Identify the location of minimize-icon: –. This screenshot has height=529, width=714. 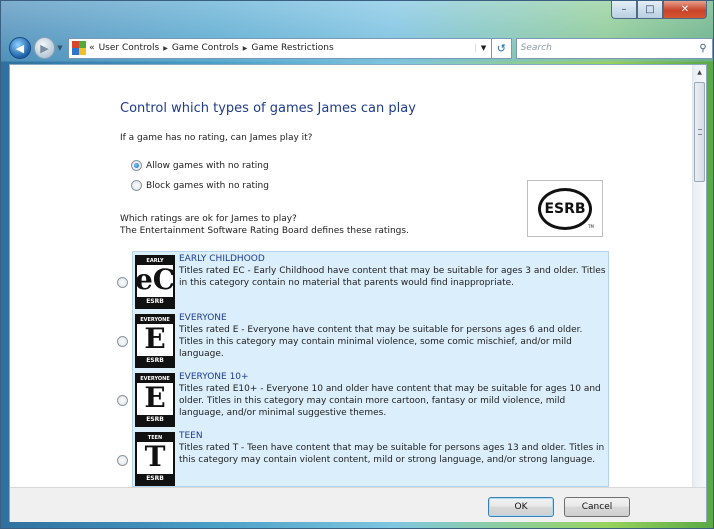
(624, 10).